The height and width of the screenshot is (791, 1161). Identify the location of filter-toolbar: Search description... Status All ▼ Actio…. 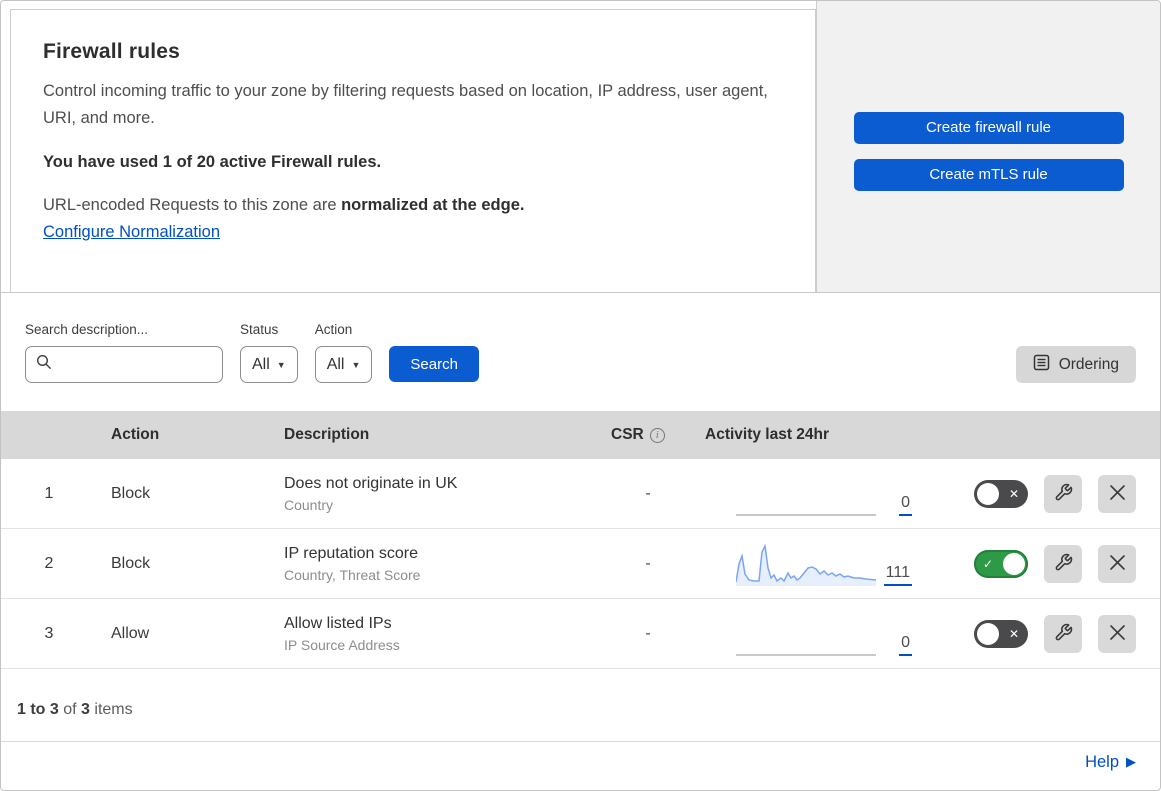
(580, 352).